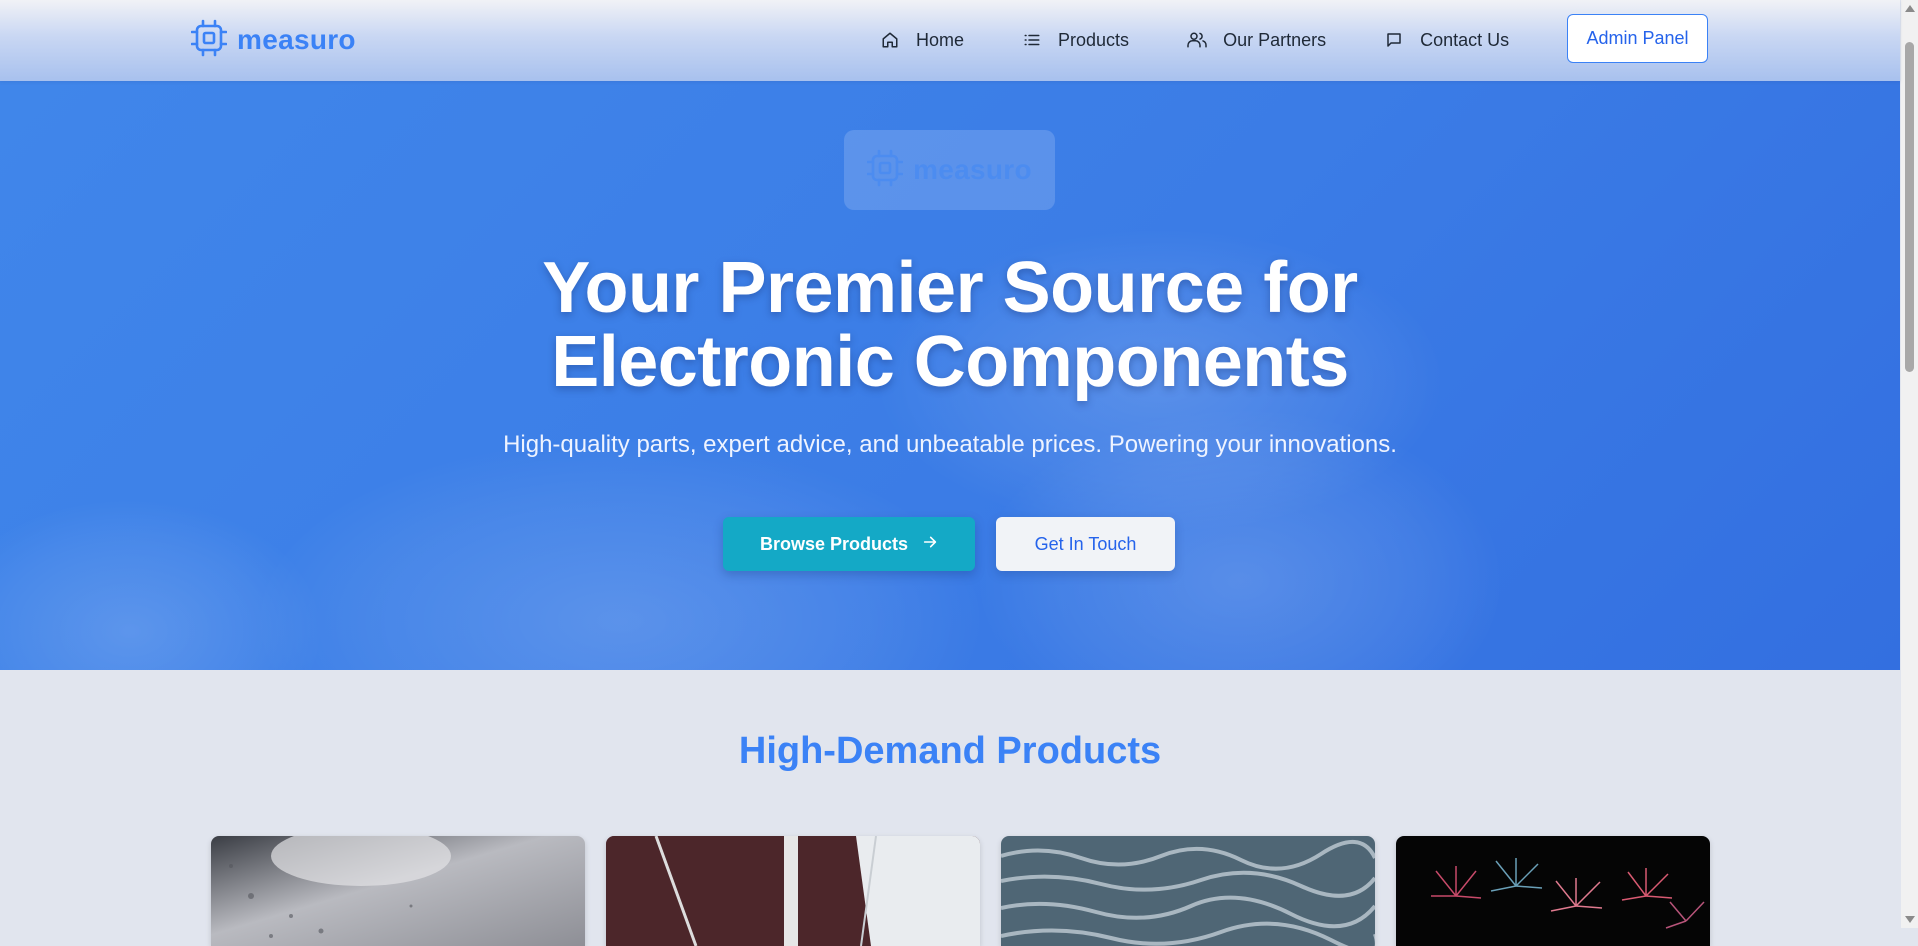 The width and height of the screenshot is (1918, 946). What do you see at coordinates (1094, 39) in the screenshot?
I see `nav-label-products: Products` at bounding box center [1094, 39].